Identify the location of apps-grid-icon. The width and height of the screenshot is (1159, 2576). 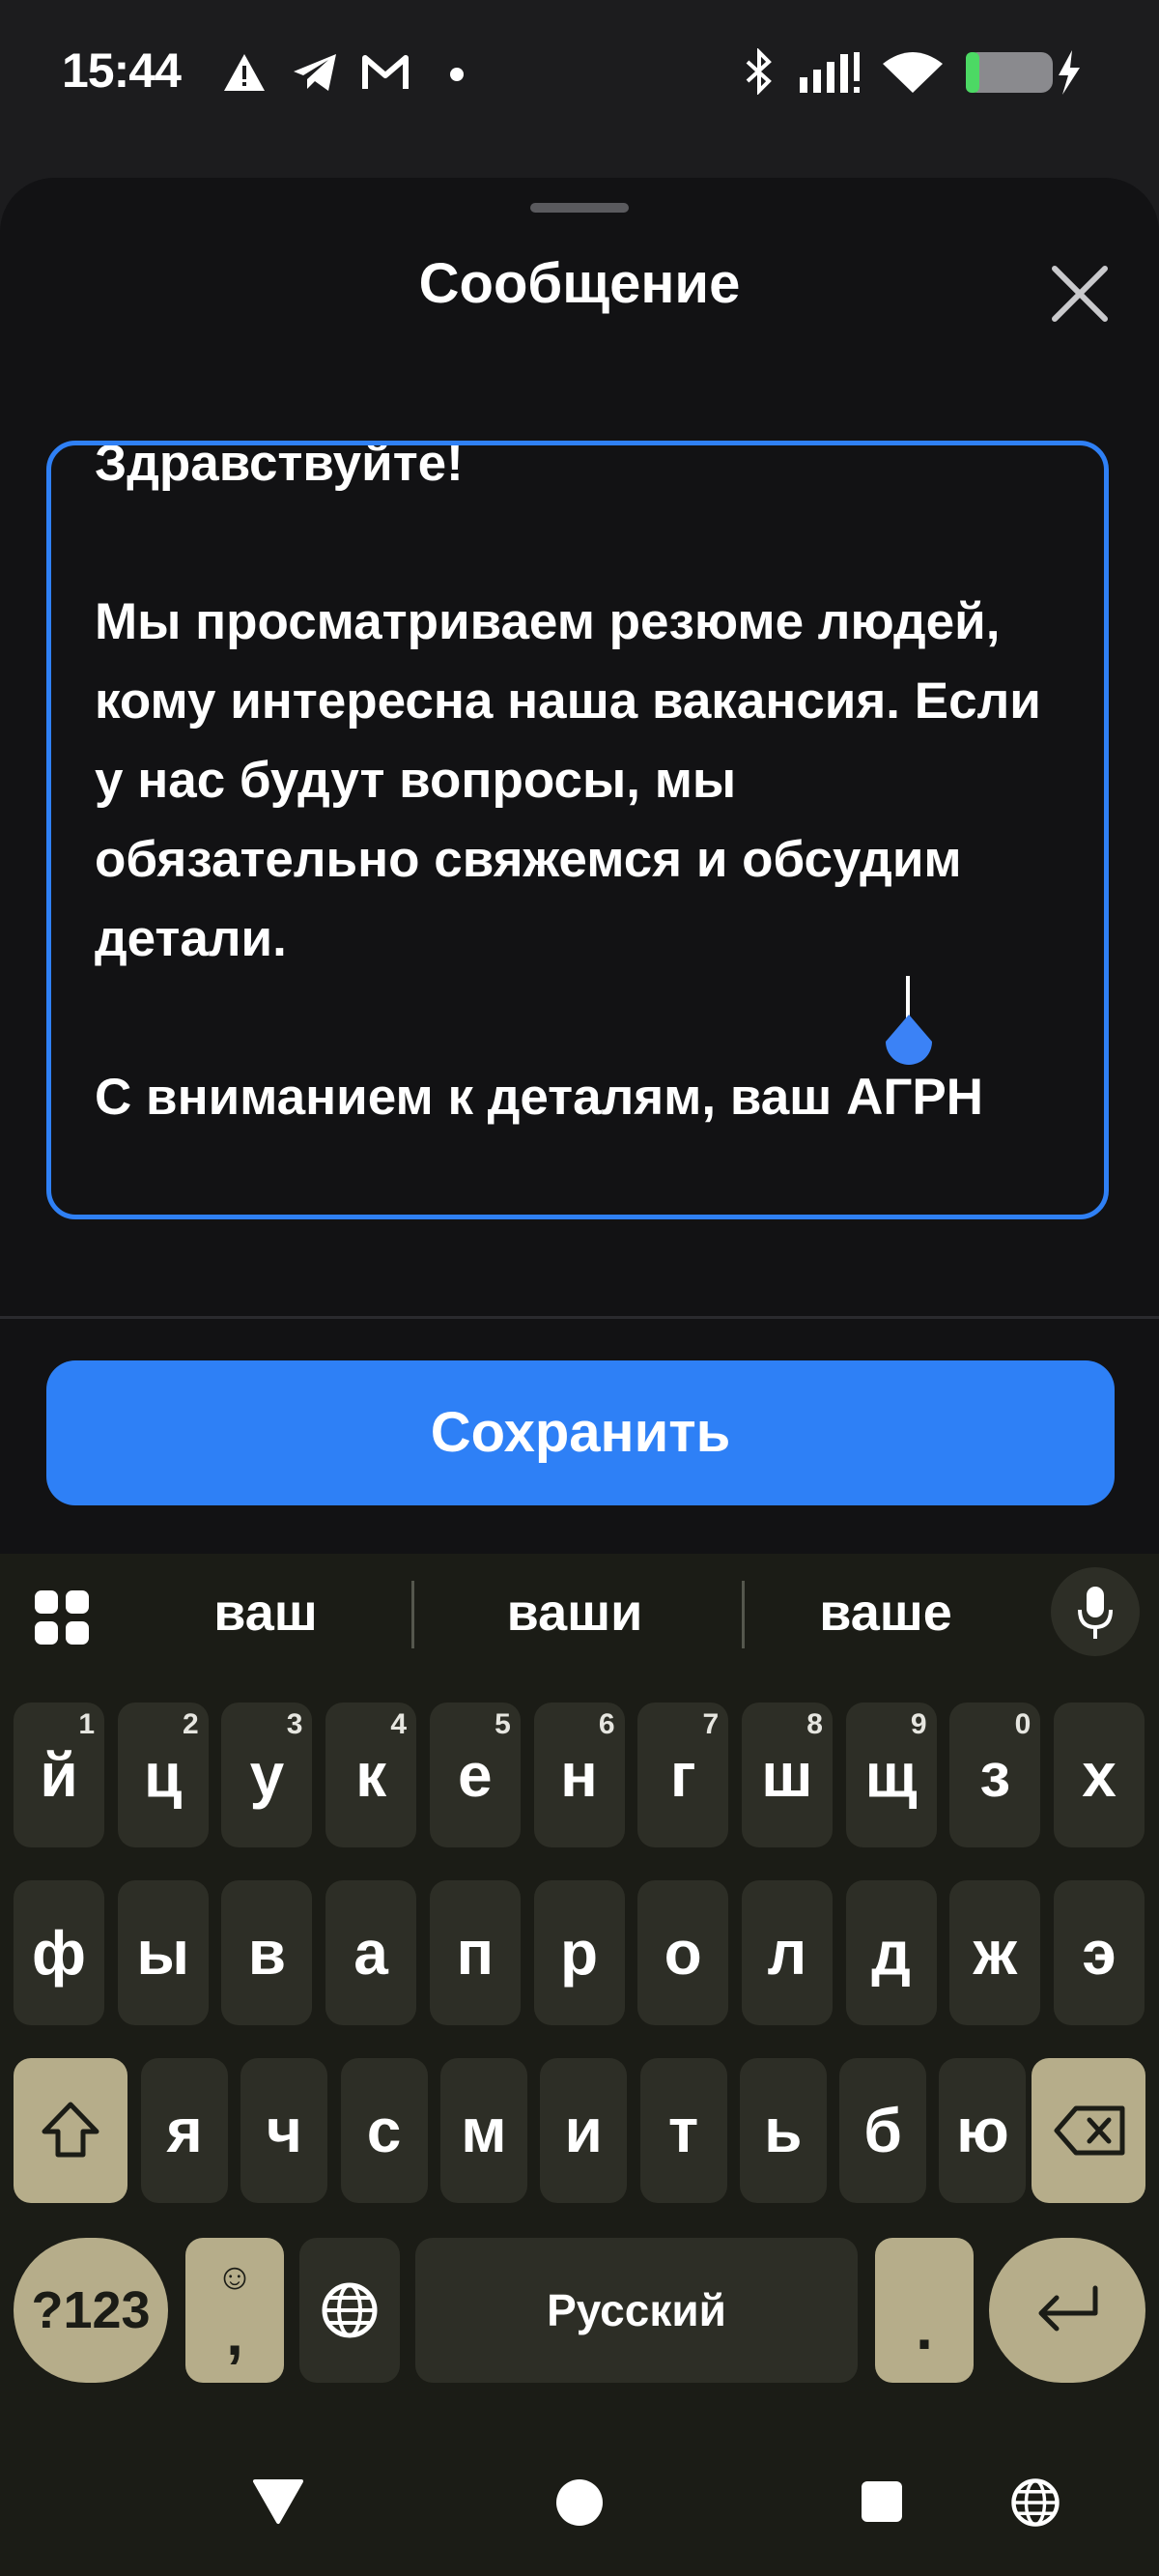
(62, 1618).